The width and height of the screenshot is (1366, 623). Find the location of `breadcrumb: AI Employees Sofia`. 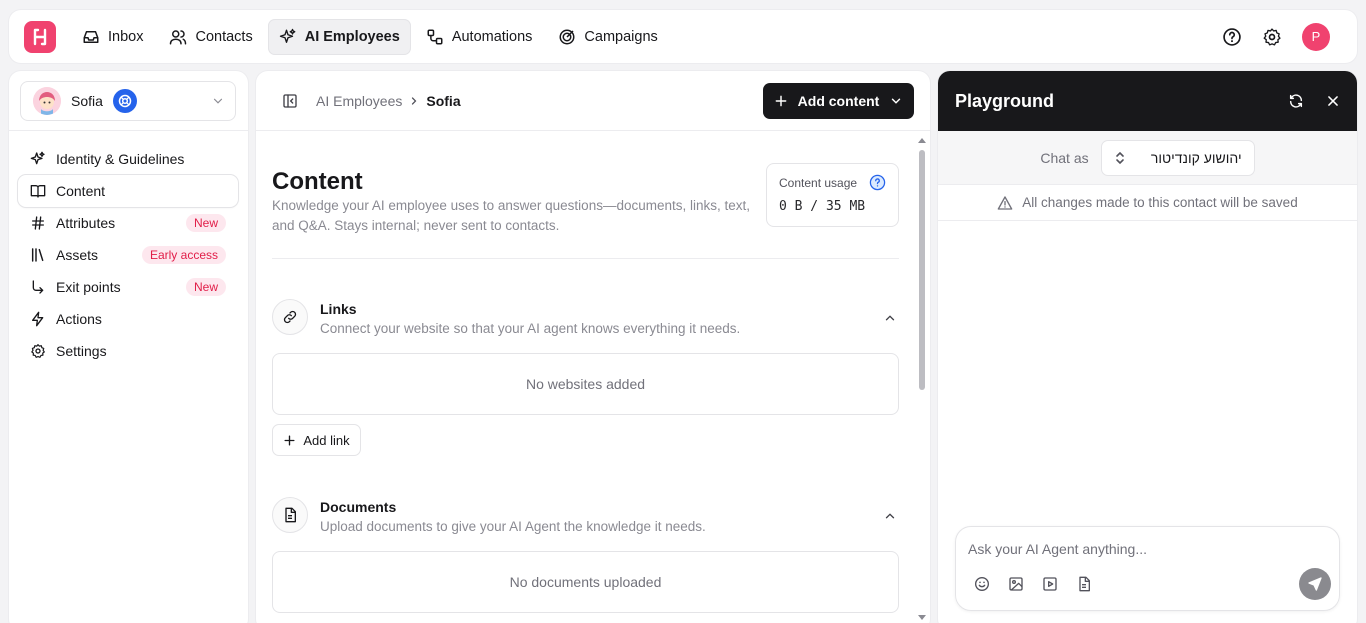

breadcrumb: AI Employees Sofia is located at coordinates (388, 101).